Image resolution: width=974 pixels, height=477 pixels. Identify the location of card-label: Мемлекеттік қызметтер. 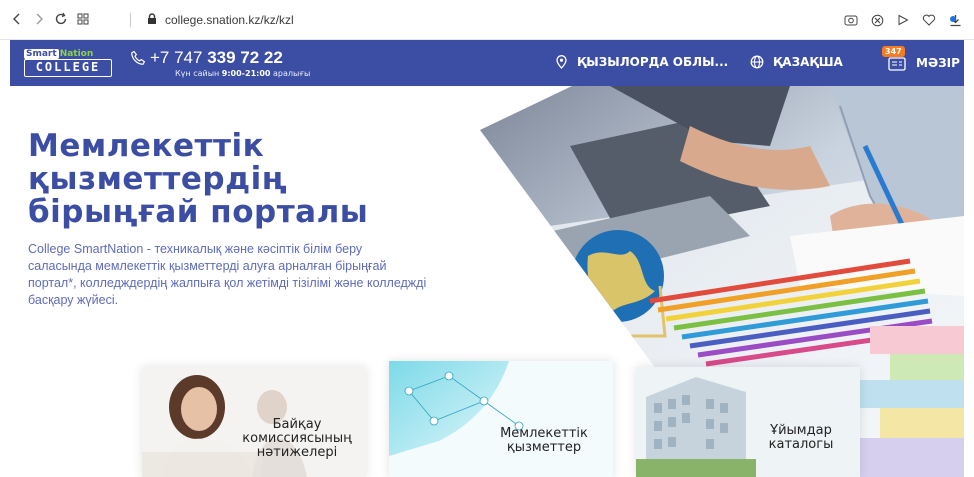
(544, 440).